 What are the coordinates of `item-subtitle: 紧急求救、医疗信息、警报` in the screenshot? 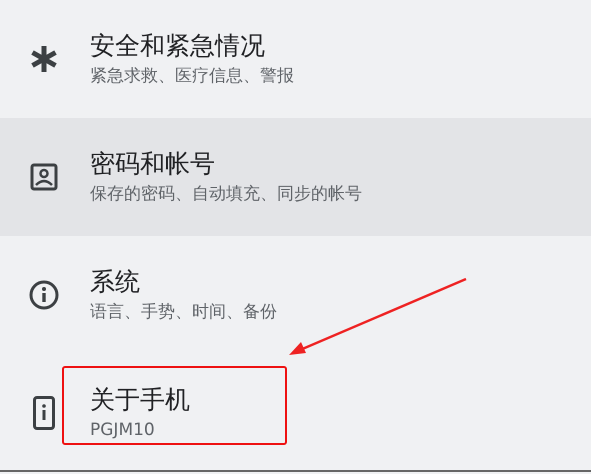 It's located at (192, 76).